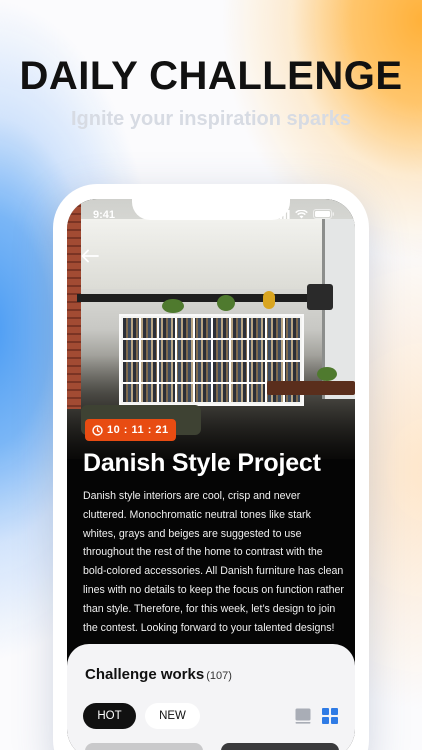  I want to click on countdown-timer: 10 : 11 : 21, so click(130, 430).